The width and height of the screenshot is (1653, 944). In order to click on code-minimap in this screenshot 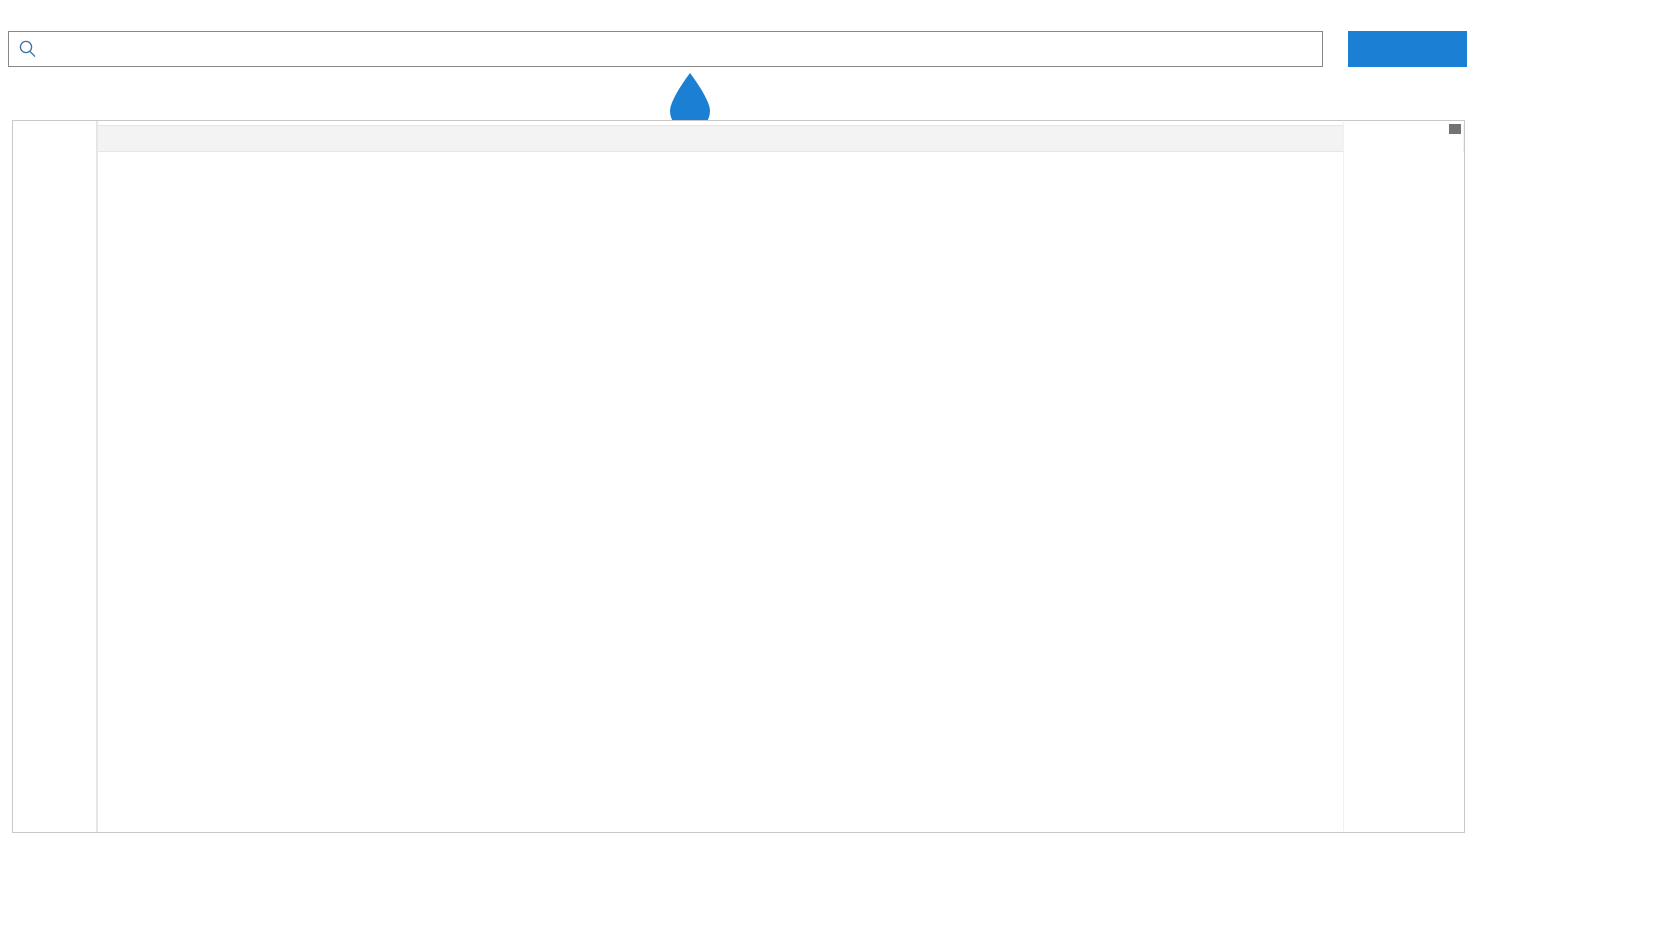, I will do `click(1403, 476)`.